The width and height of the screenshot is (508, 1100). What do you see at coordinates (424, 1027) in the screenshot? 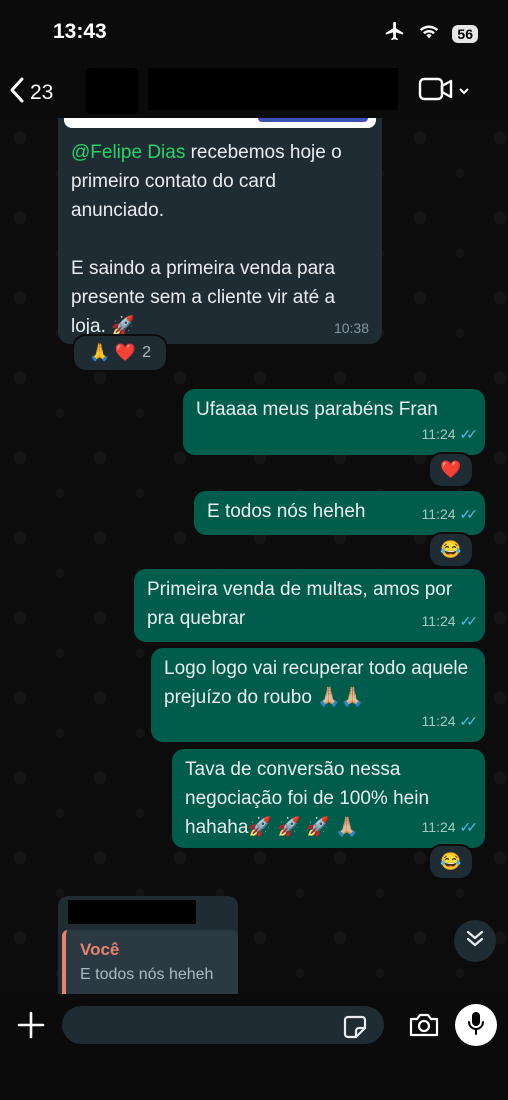
I see `camera-icon` at bounding box center [424, 1027].